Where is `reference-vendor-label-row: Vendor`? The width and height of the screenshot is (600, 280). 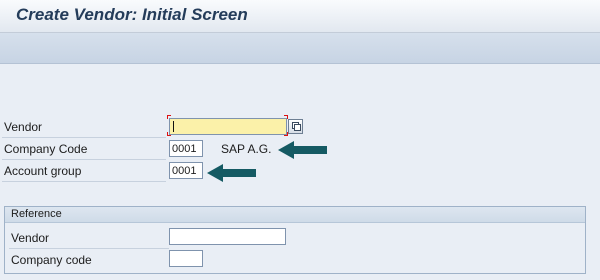 reference-vendor-label-row: Vendor is located at coordinates (89, 238).